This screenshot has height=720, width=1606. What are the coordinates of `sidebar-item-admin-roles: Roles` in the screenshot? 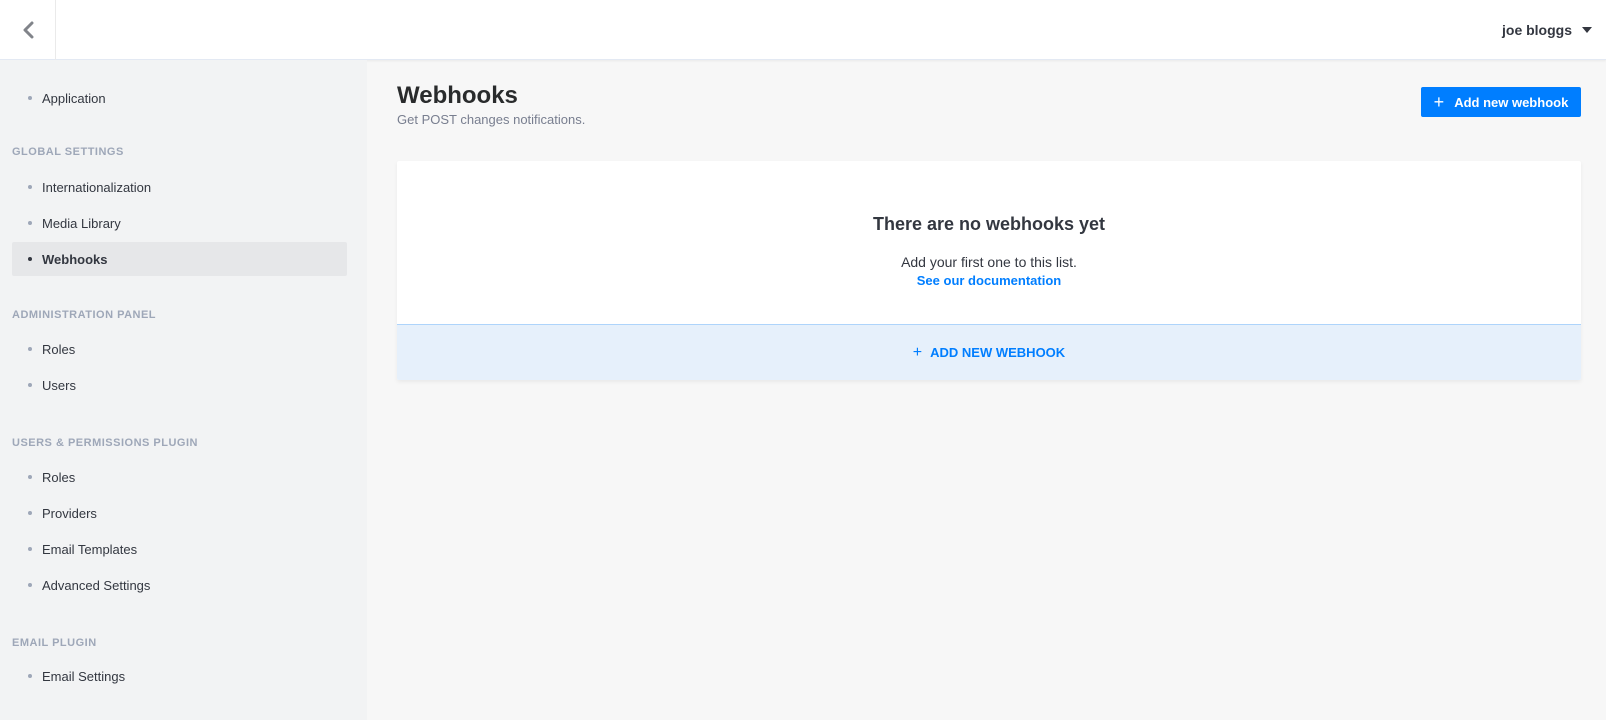 It's located at (179, 349).